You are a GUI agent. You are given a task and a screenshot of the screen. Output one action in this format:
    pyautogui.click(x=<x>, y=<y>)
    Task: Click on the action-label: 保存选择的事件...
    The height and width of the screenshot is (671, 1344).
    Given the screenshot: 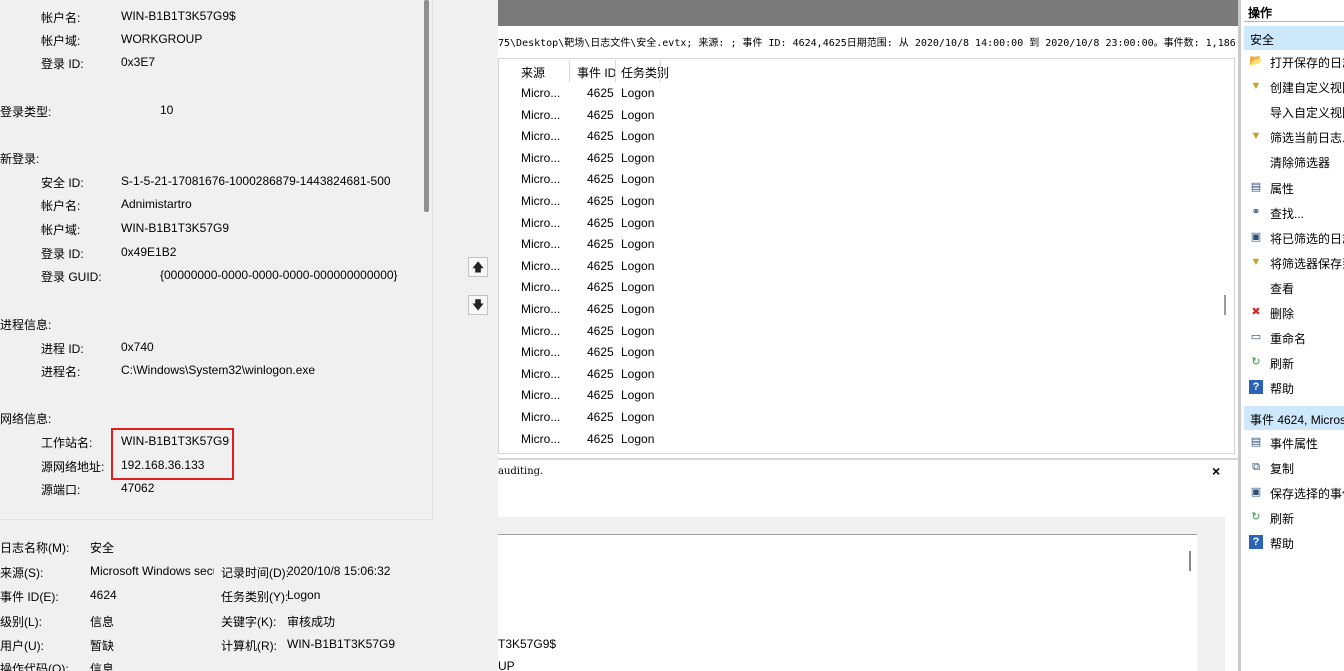 What is the action you would take?
    pyautogui.click(x=1307, y=494)
    